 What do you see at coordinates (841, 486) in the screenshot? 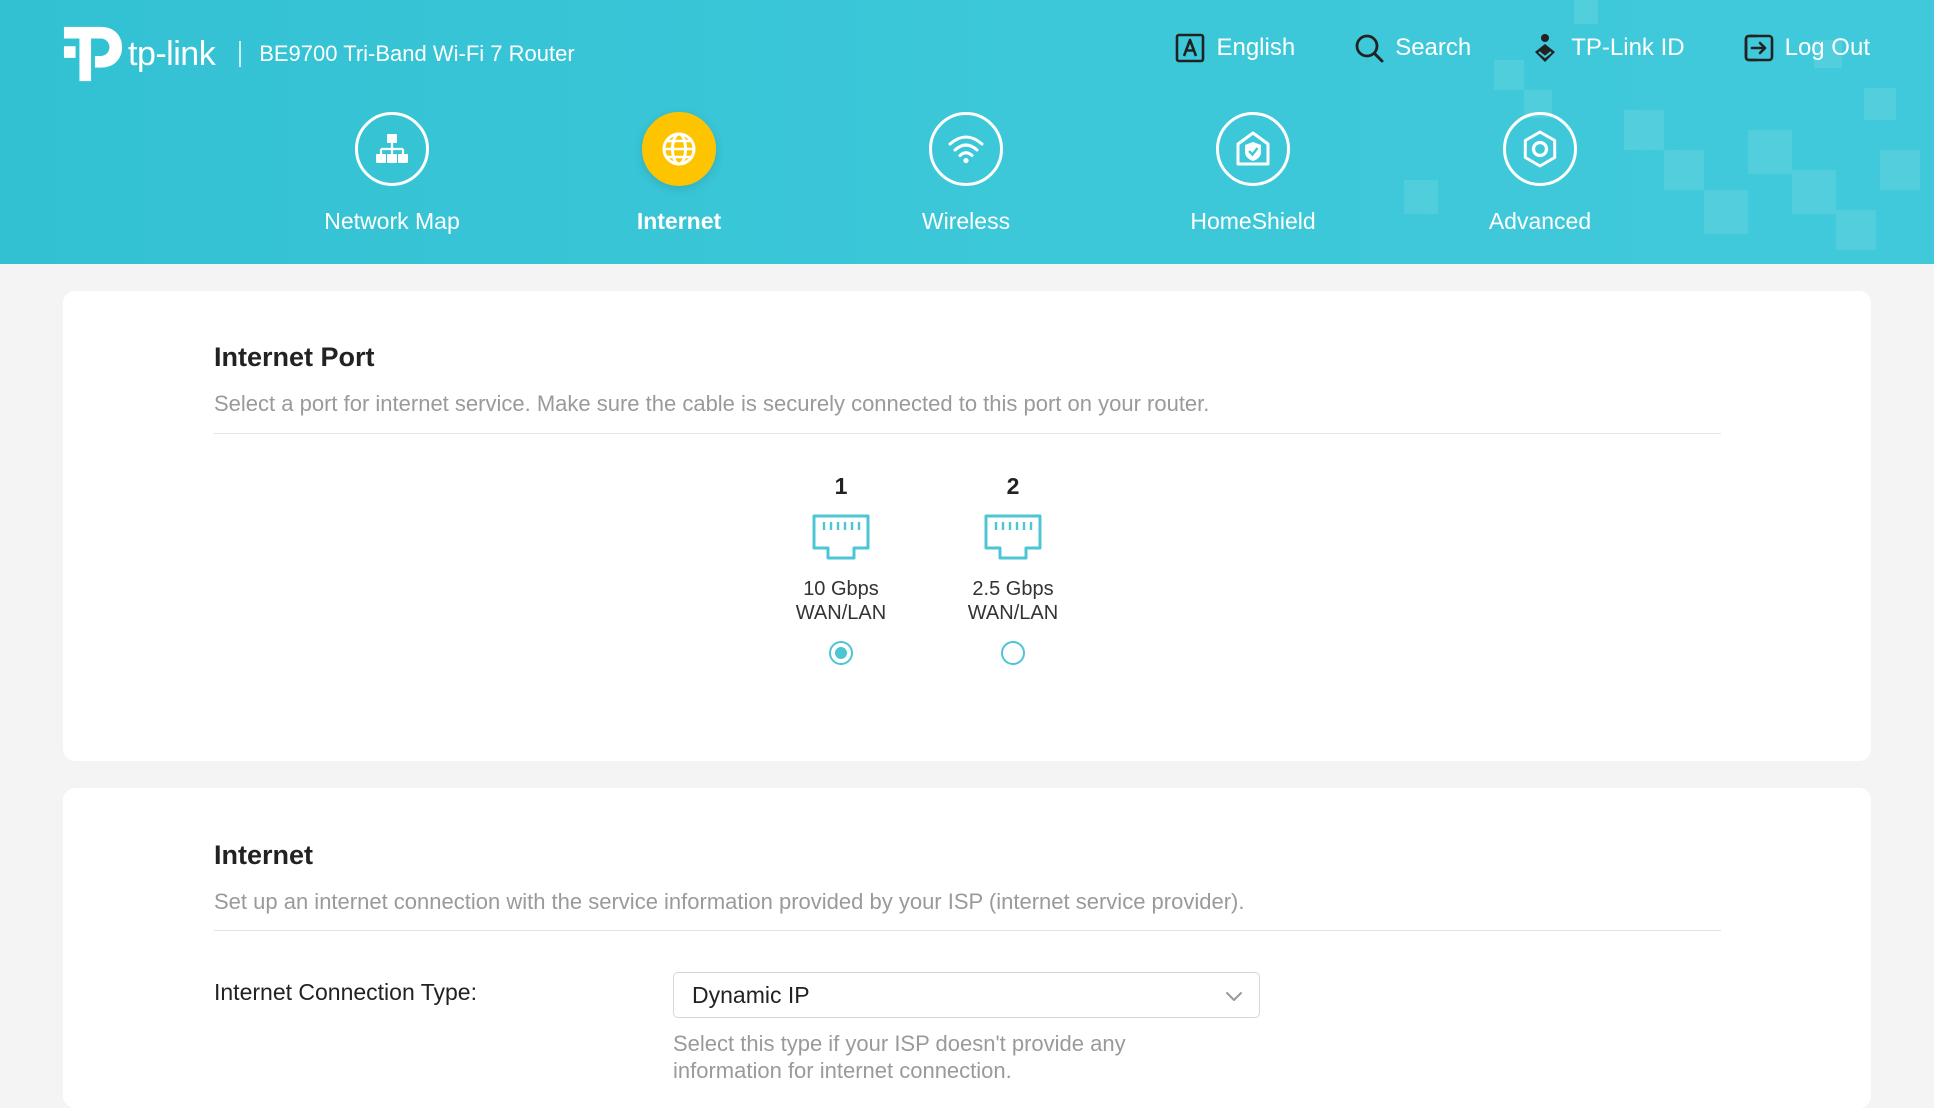
I see `port-number: 1` at bounding box center [841, 486].